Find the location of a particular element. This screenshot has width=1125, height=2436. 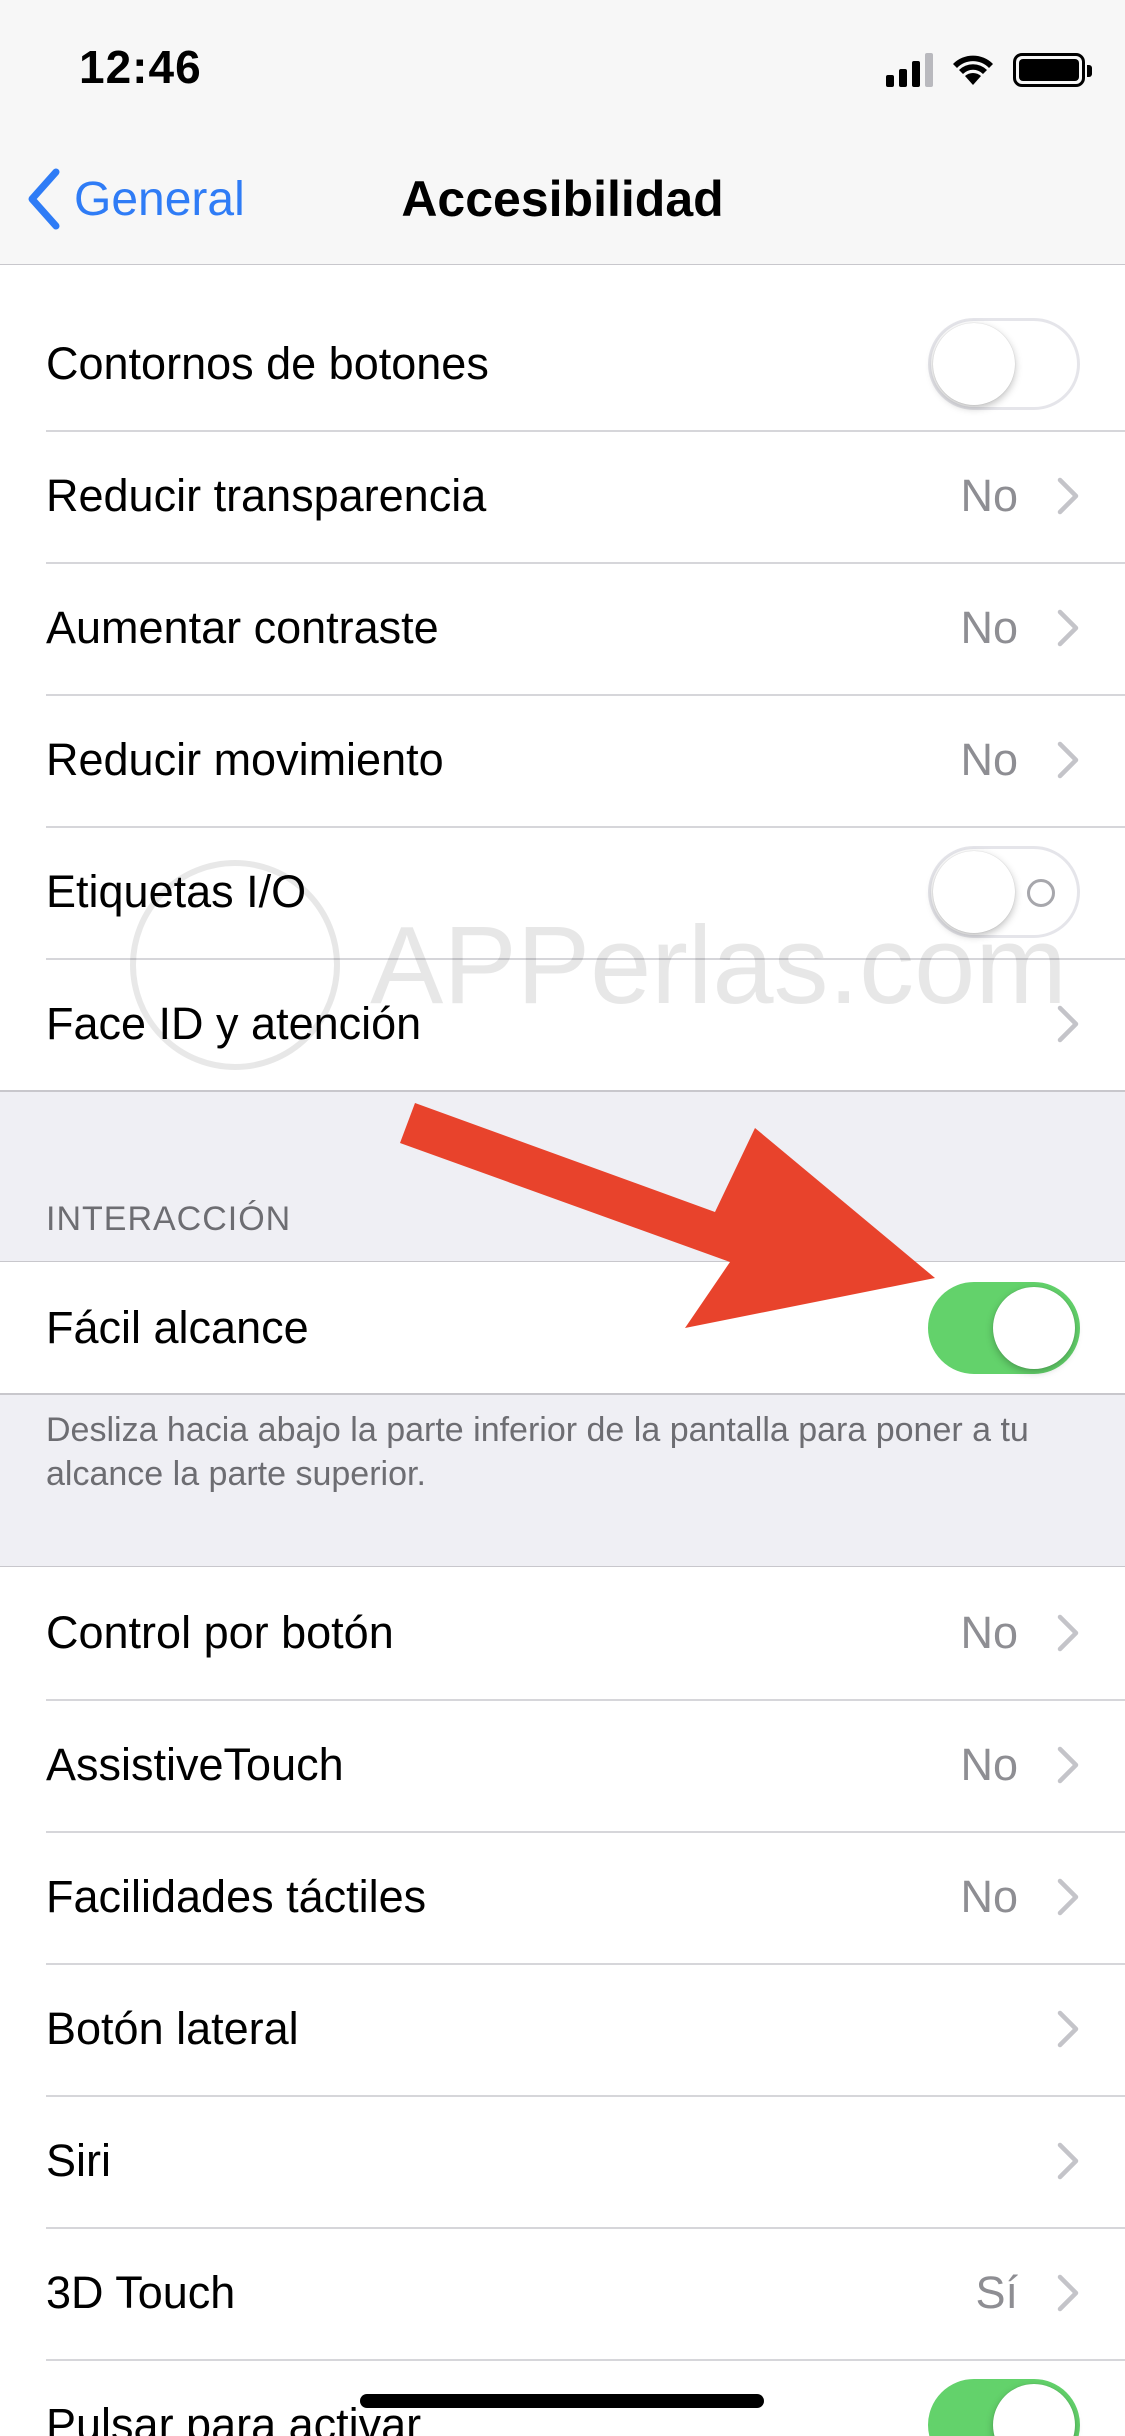

row-label: Botón lateral is located at coordinates (172, 2028).